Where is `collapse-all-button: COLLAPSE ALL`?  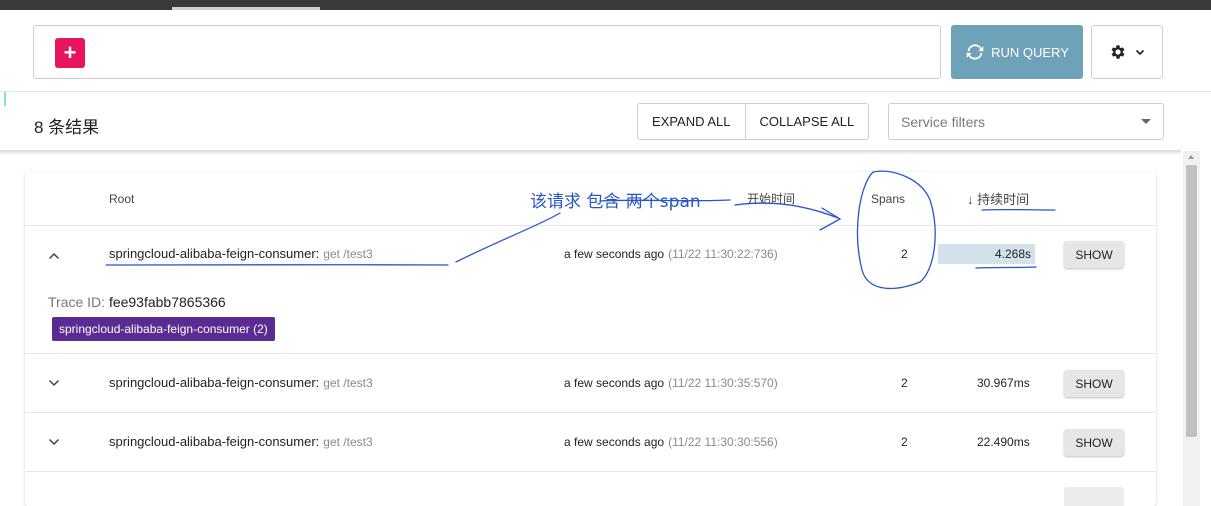
collapse-all-button: COLLAPSE ALL is located at coordinates (806, 121).